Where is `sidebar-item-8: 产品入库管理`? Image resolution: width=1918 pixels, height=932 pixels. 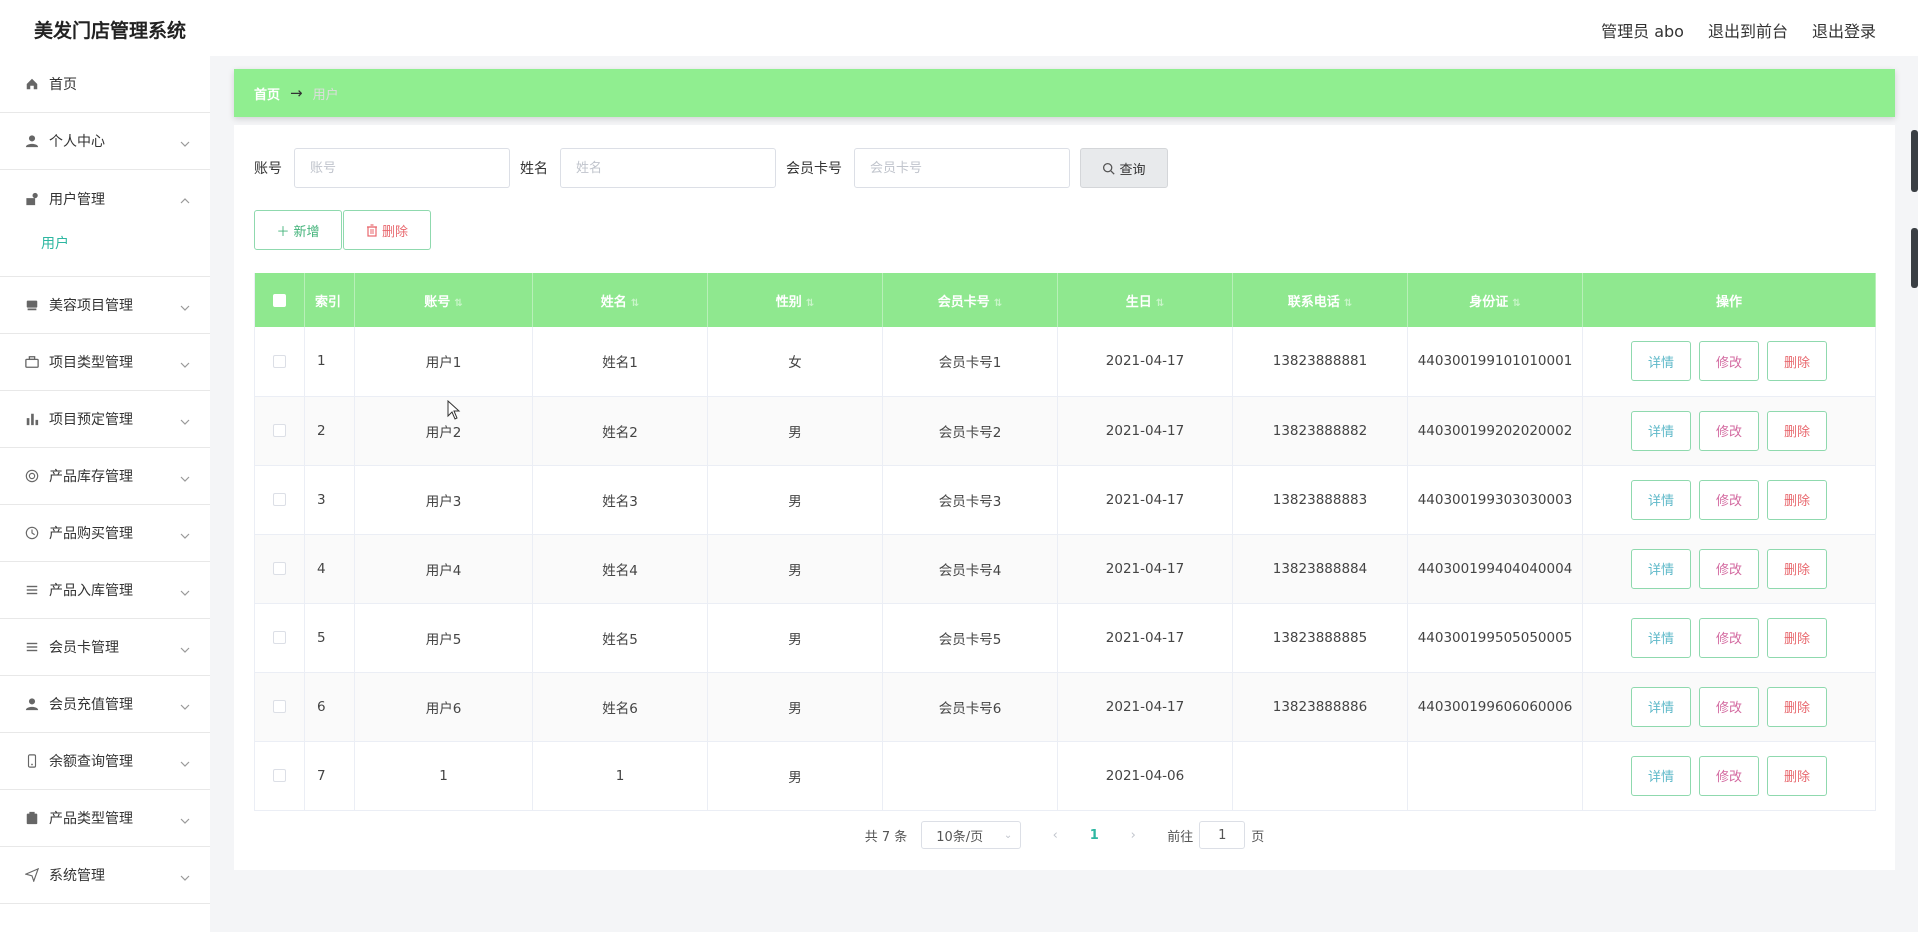
sidebar-item-8: 产品入库管理 is located at coordinates (105, 590).